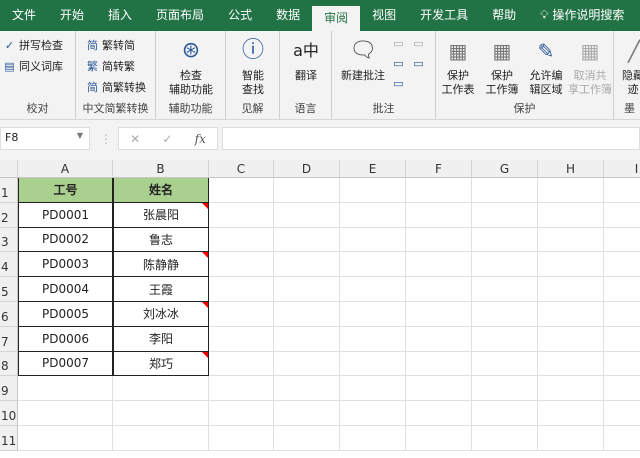 Image resolution: width=640 pixels, height=458 pixels. Describe the element at coordinates (571, 339) in the screenshot. I see `cell-H7` at that location.